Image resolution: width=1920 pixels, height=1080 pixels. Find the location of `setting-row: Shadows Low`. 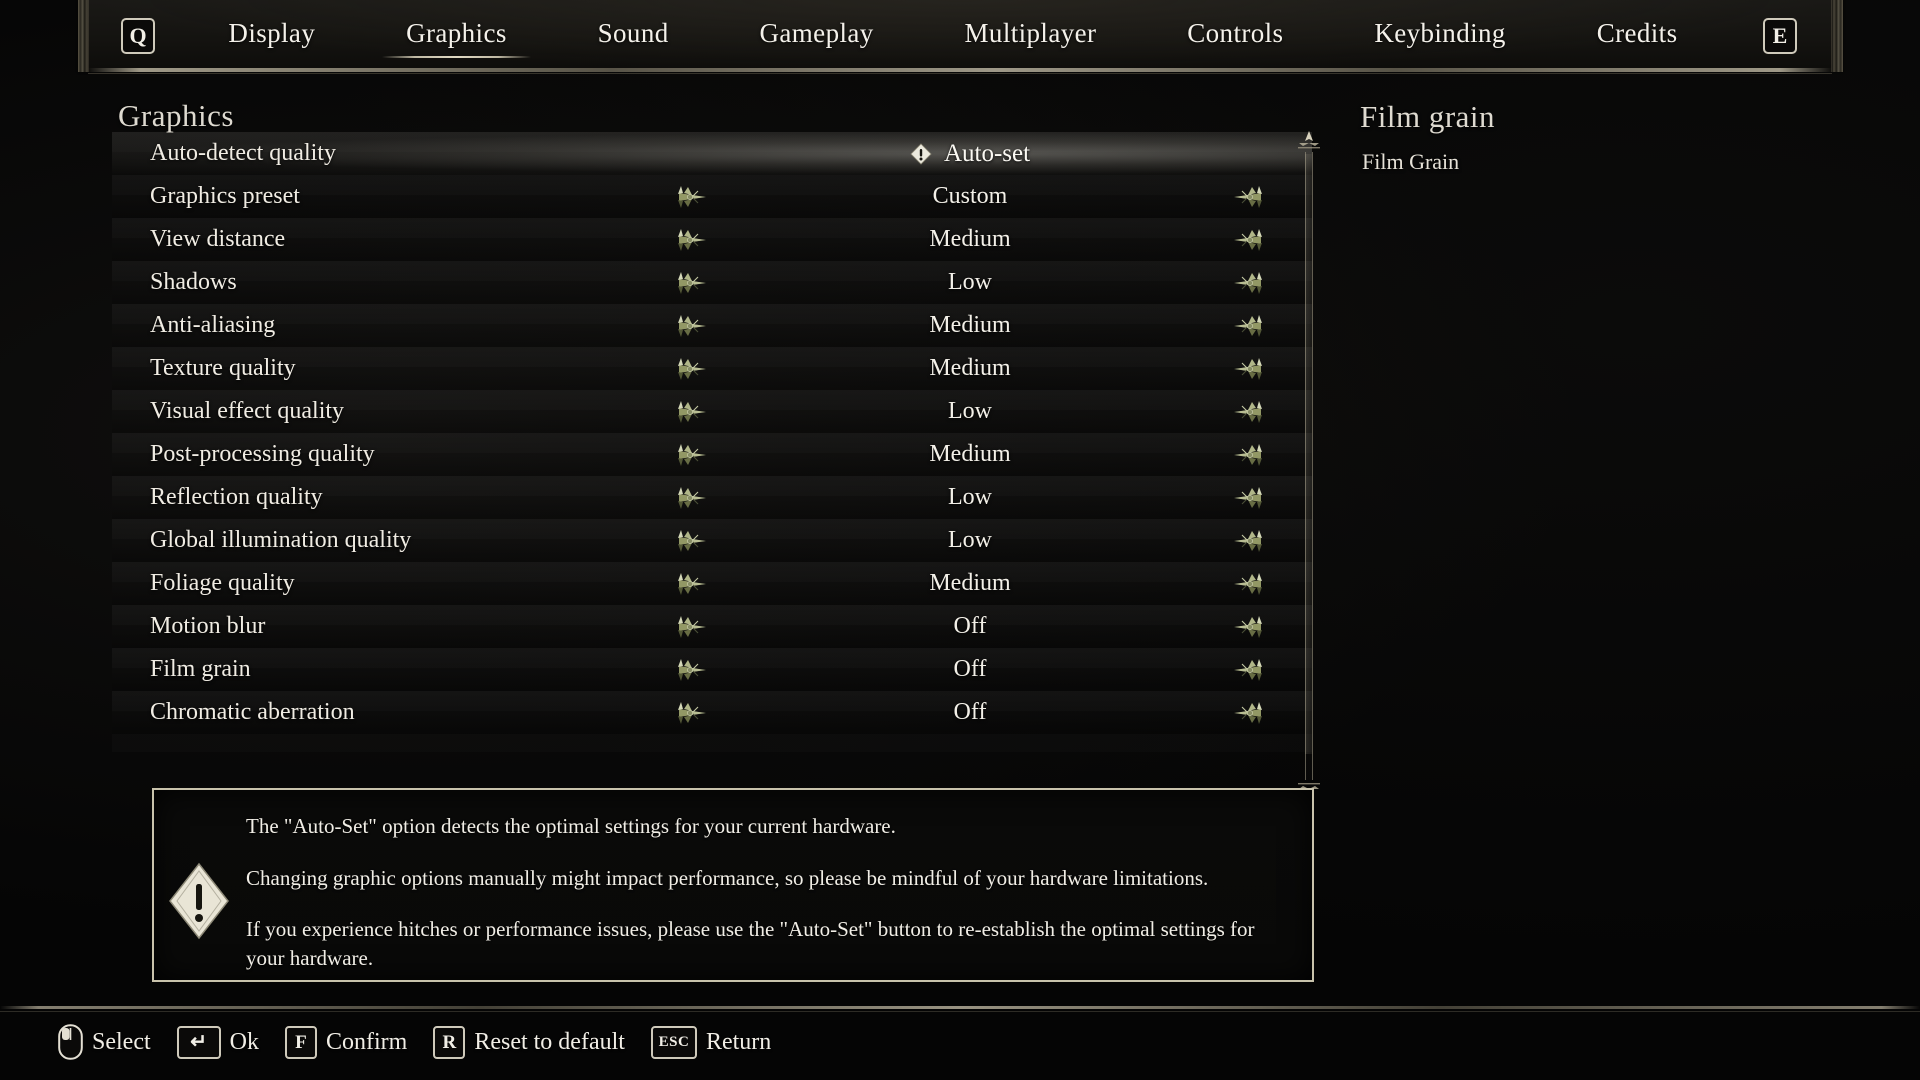

setting-row: Shadows Low is located at coordinates (712, 282).